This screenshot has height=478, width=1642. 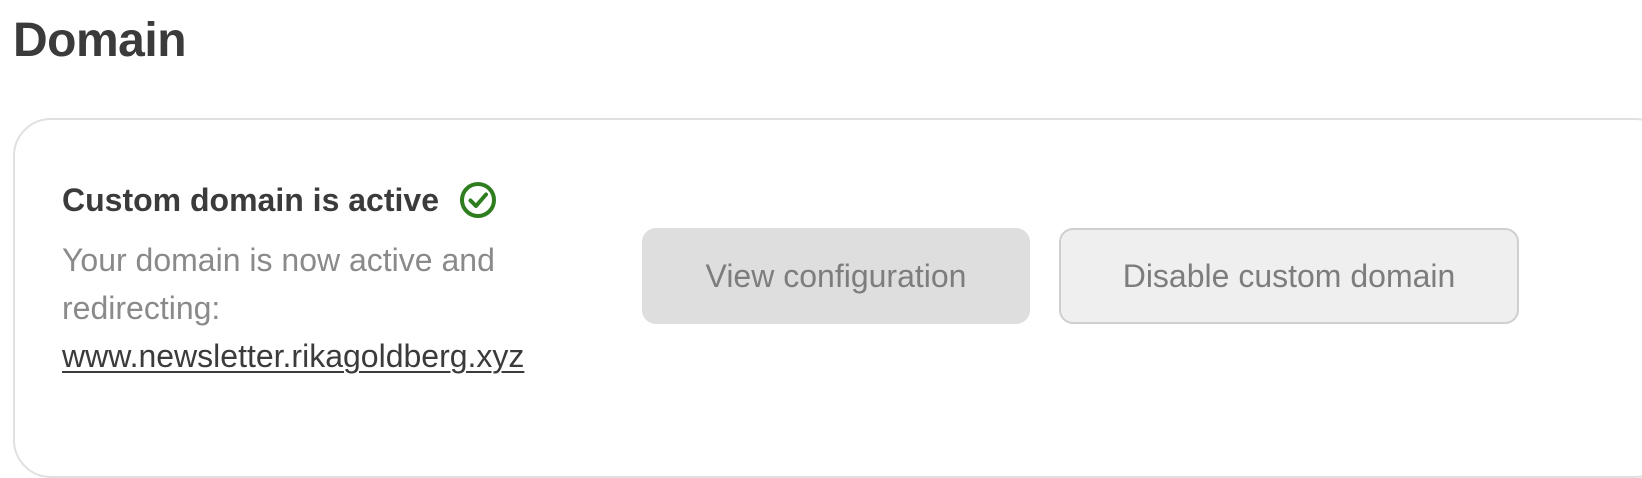 I want to click on check-circle-icon, so click(x=478, y=200).